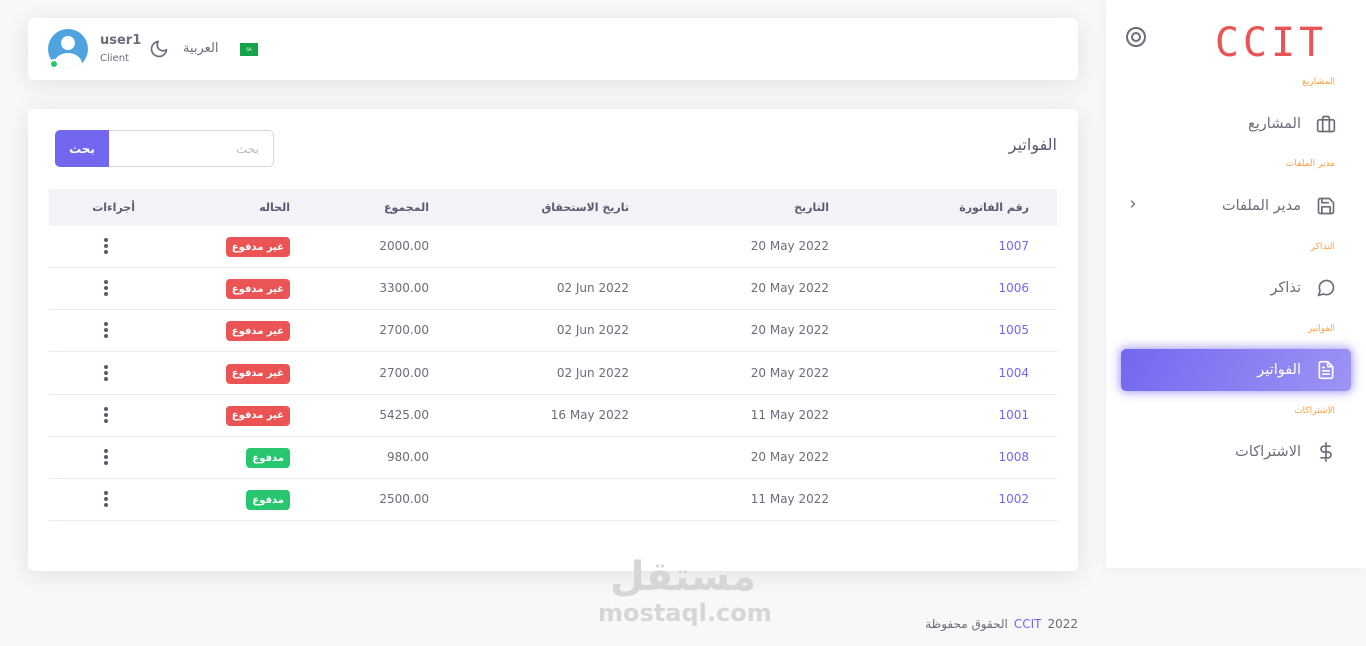  What do you see at coordinates (404, 499) in the screenshot?
I see `invoice-total: 2500.00` at bounding box center [404, 499].